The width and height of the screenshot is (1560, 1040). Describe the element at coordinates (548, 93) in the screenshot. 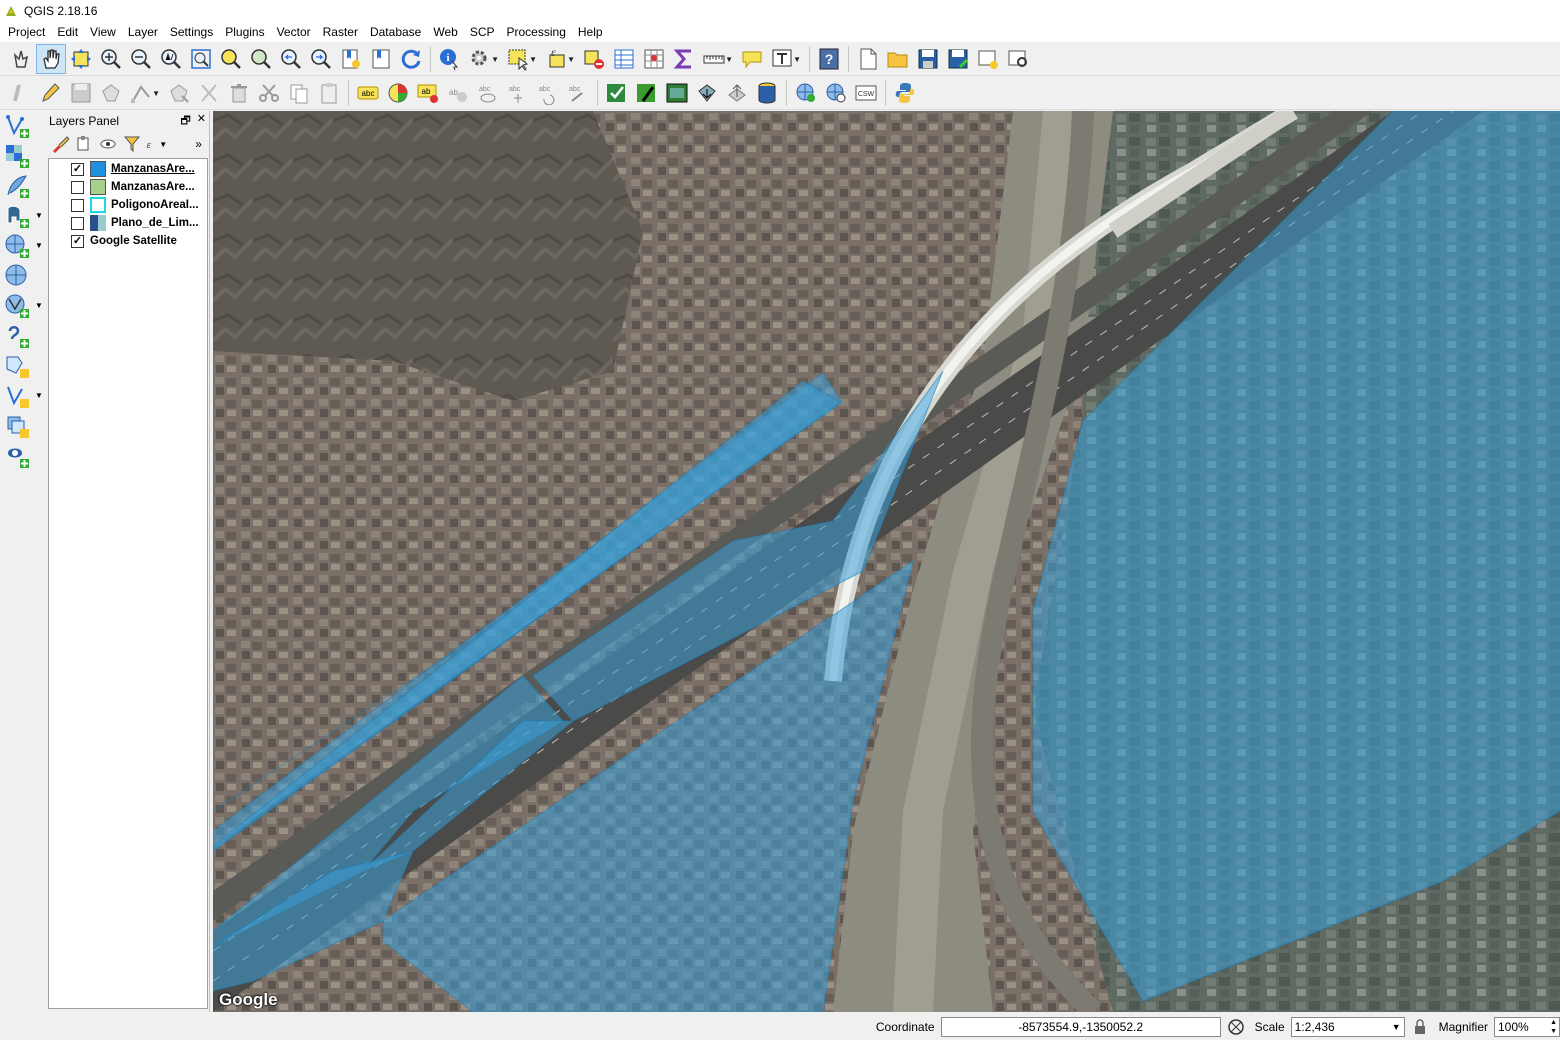

I see `rotate-label-button: abc` at that location.